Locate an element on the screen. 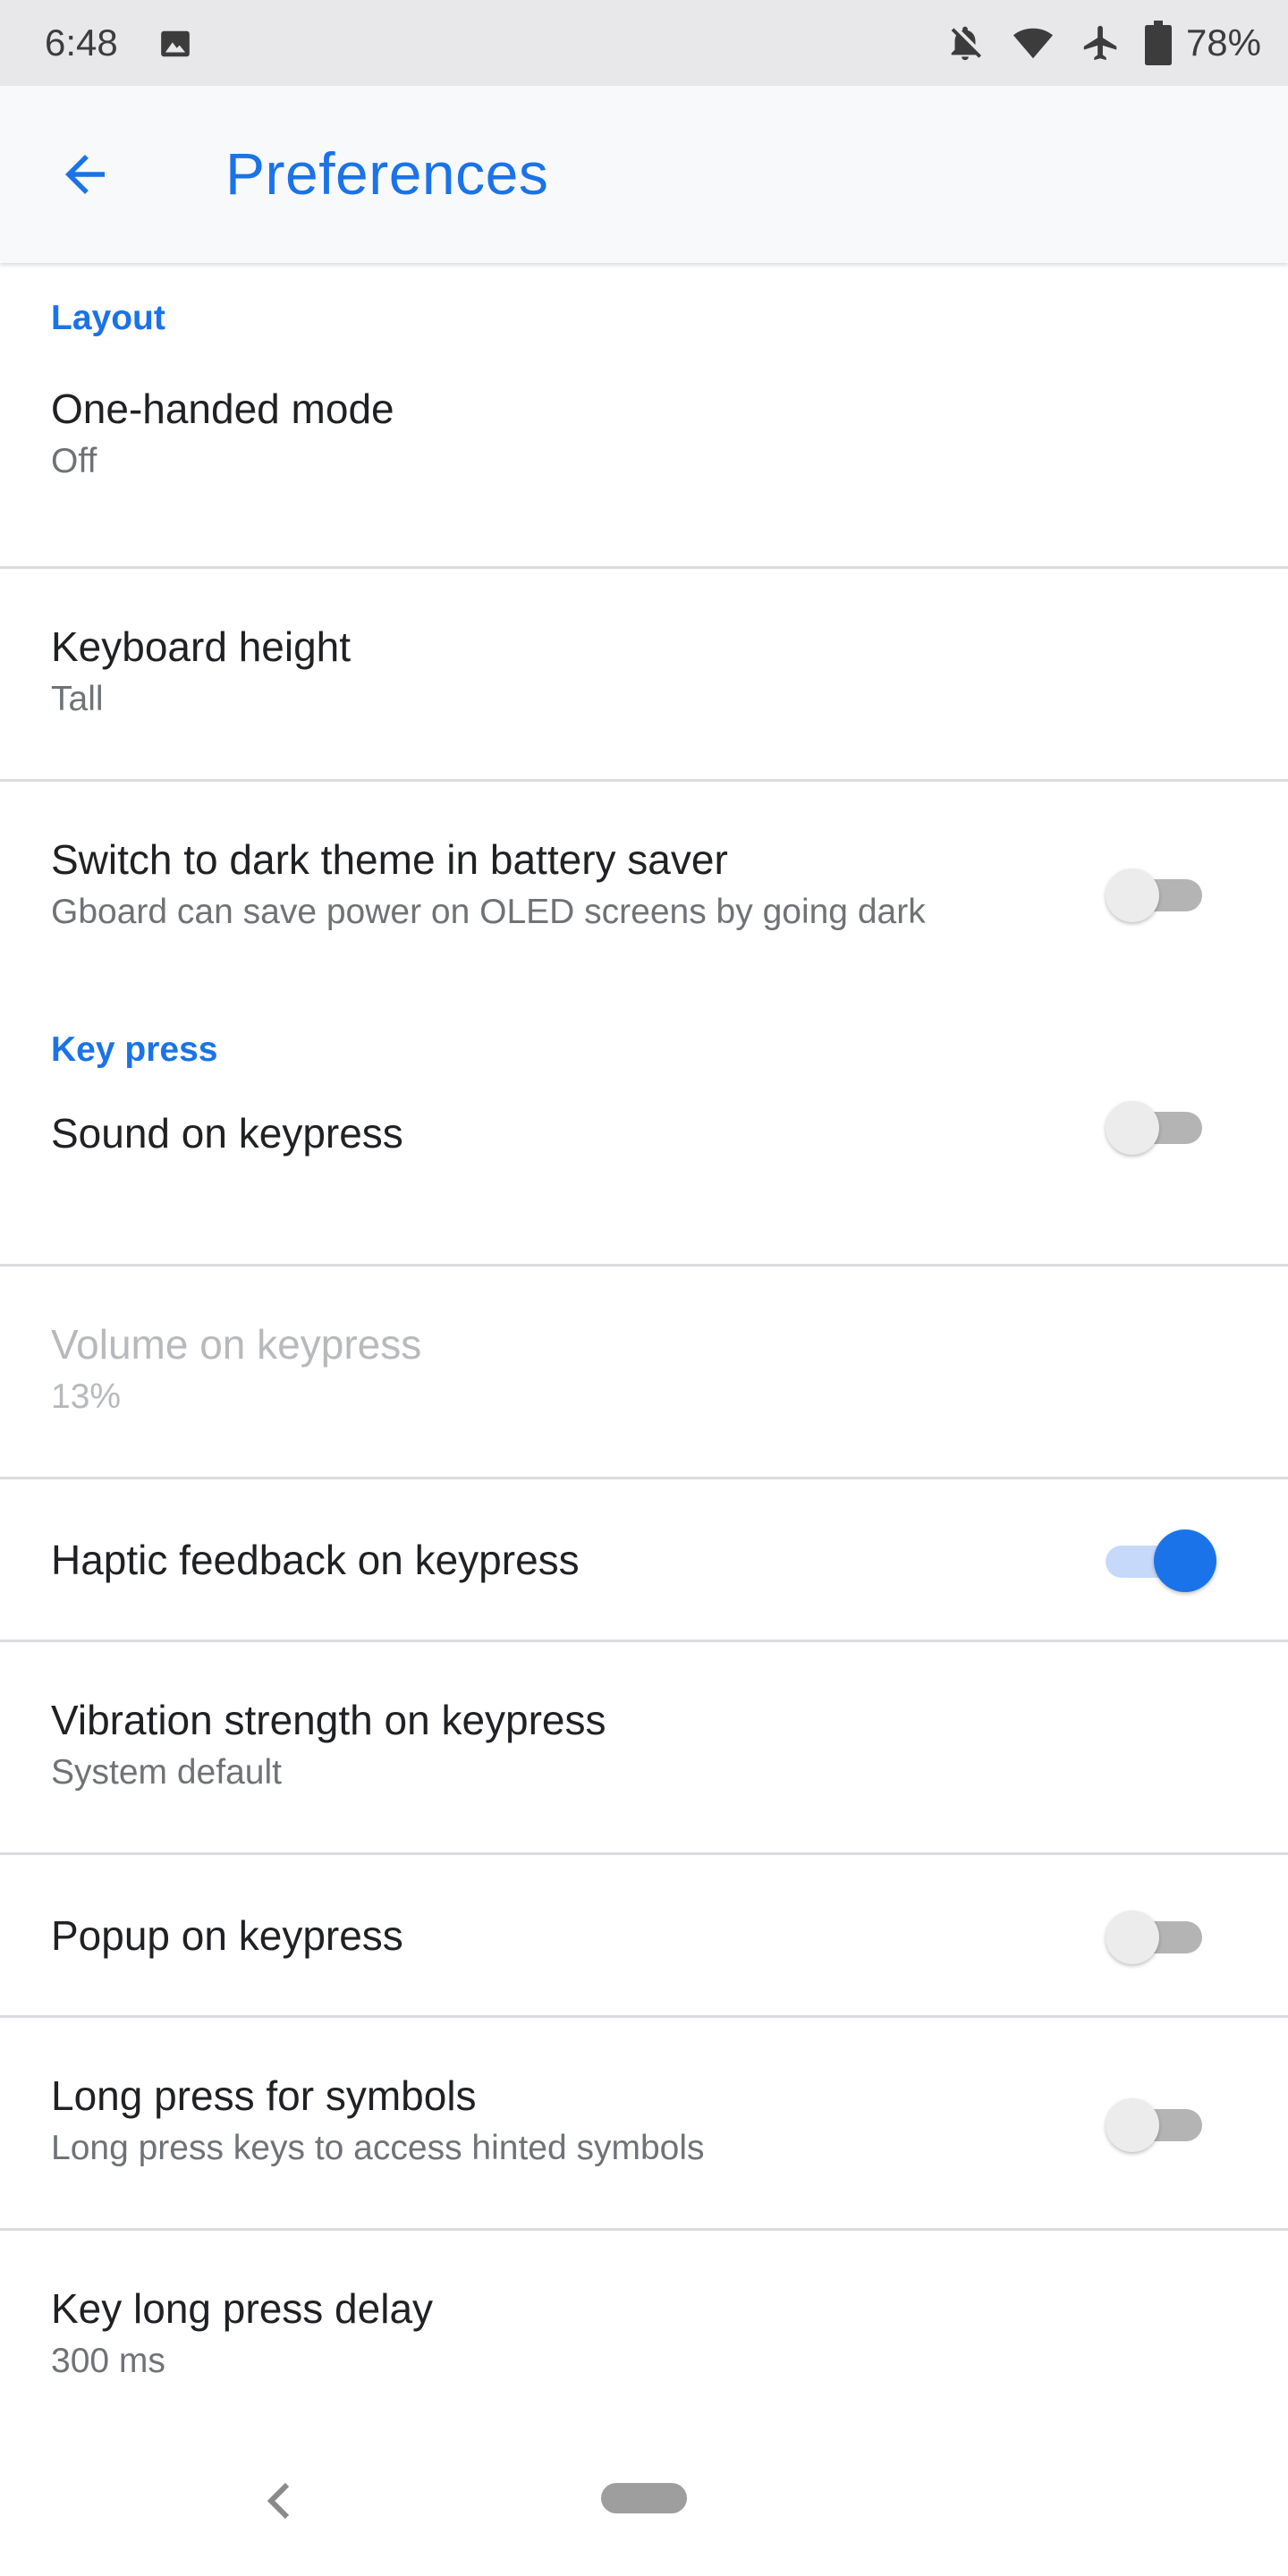 The image size is (1288, 2576). pref-title: Switch to dark theme in battery saver is located at coordinates (389, 859).